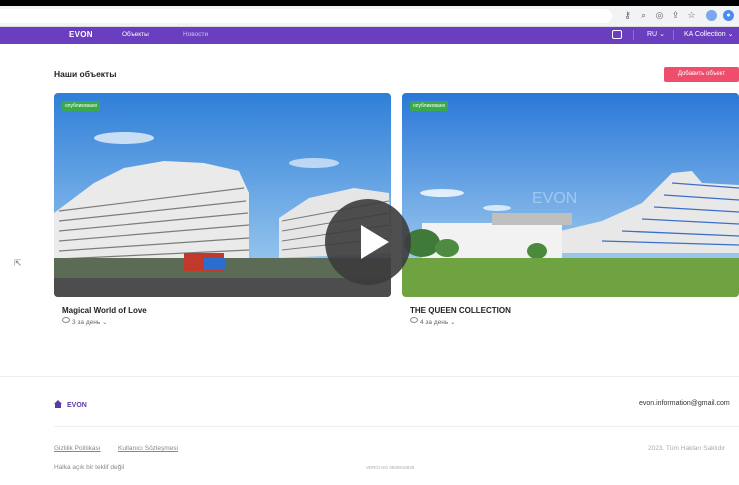  Describe the element at coordinates (375, 242) in the screenshot. I see `play-icon` at that location.